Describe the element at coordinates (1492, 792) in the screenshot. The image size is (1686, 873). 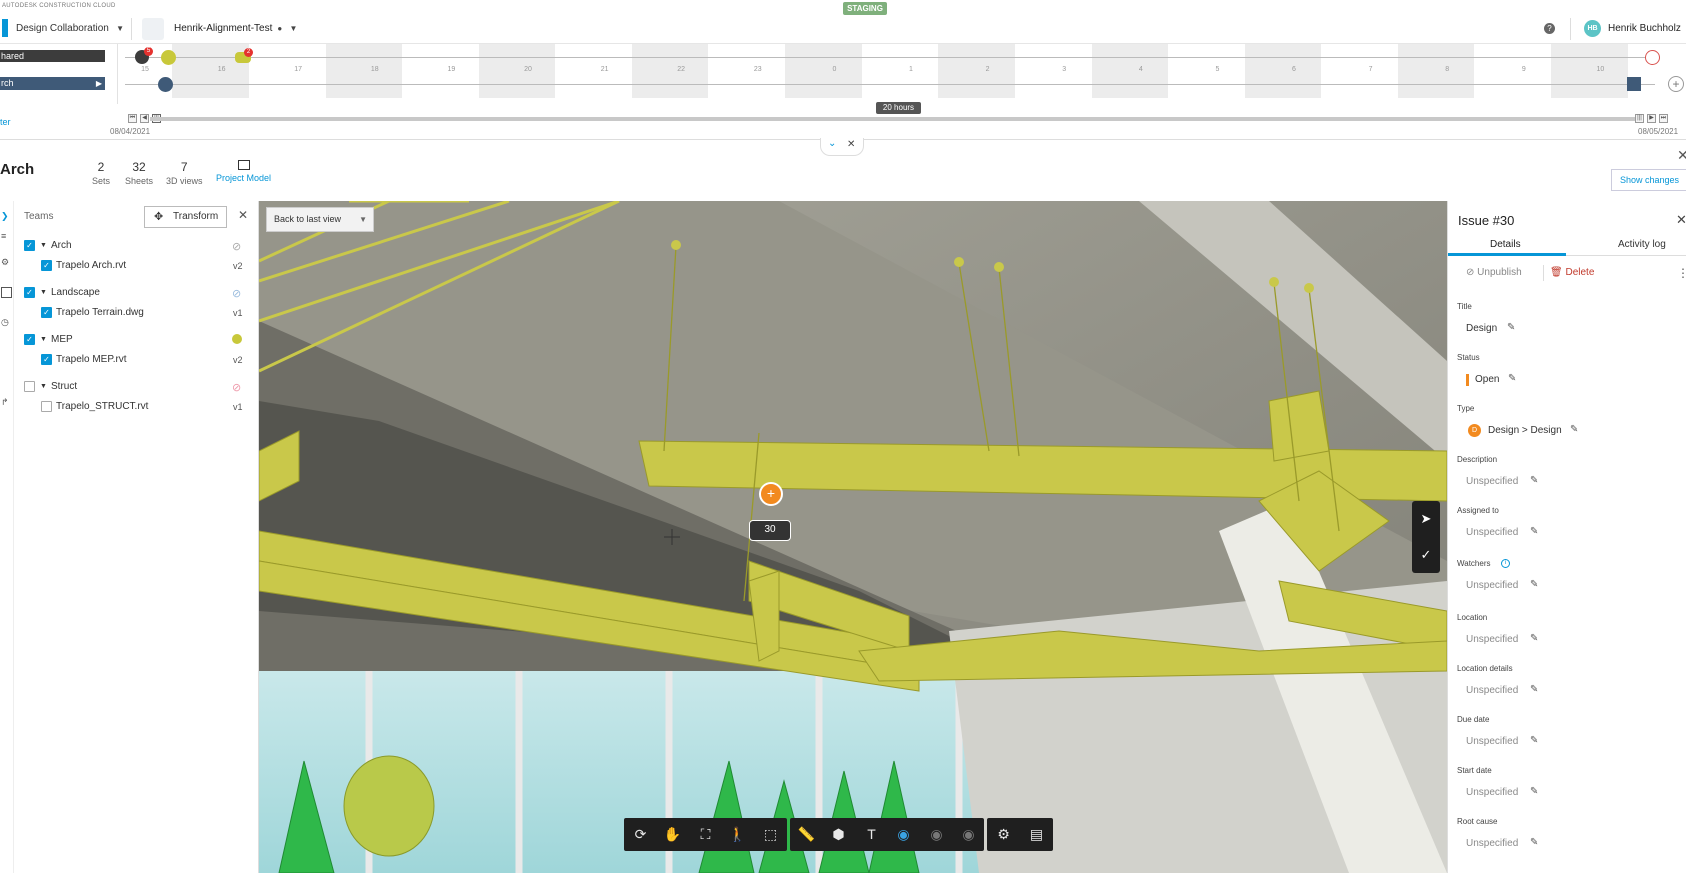
I see `start-value: Unspecified` at that location.